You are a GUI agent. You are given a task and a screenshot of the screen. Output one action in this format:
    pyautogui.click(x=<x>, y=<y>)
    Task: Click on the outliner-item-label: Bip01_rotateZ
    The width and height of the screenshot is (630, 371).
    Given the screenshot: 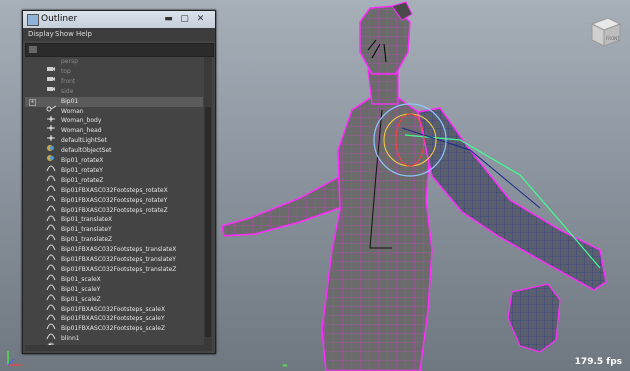 What is the action you would take?
    pyautogui.click(x=82, y=180)
    